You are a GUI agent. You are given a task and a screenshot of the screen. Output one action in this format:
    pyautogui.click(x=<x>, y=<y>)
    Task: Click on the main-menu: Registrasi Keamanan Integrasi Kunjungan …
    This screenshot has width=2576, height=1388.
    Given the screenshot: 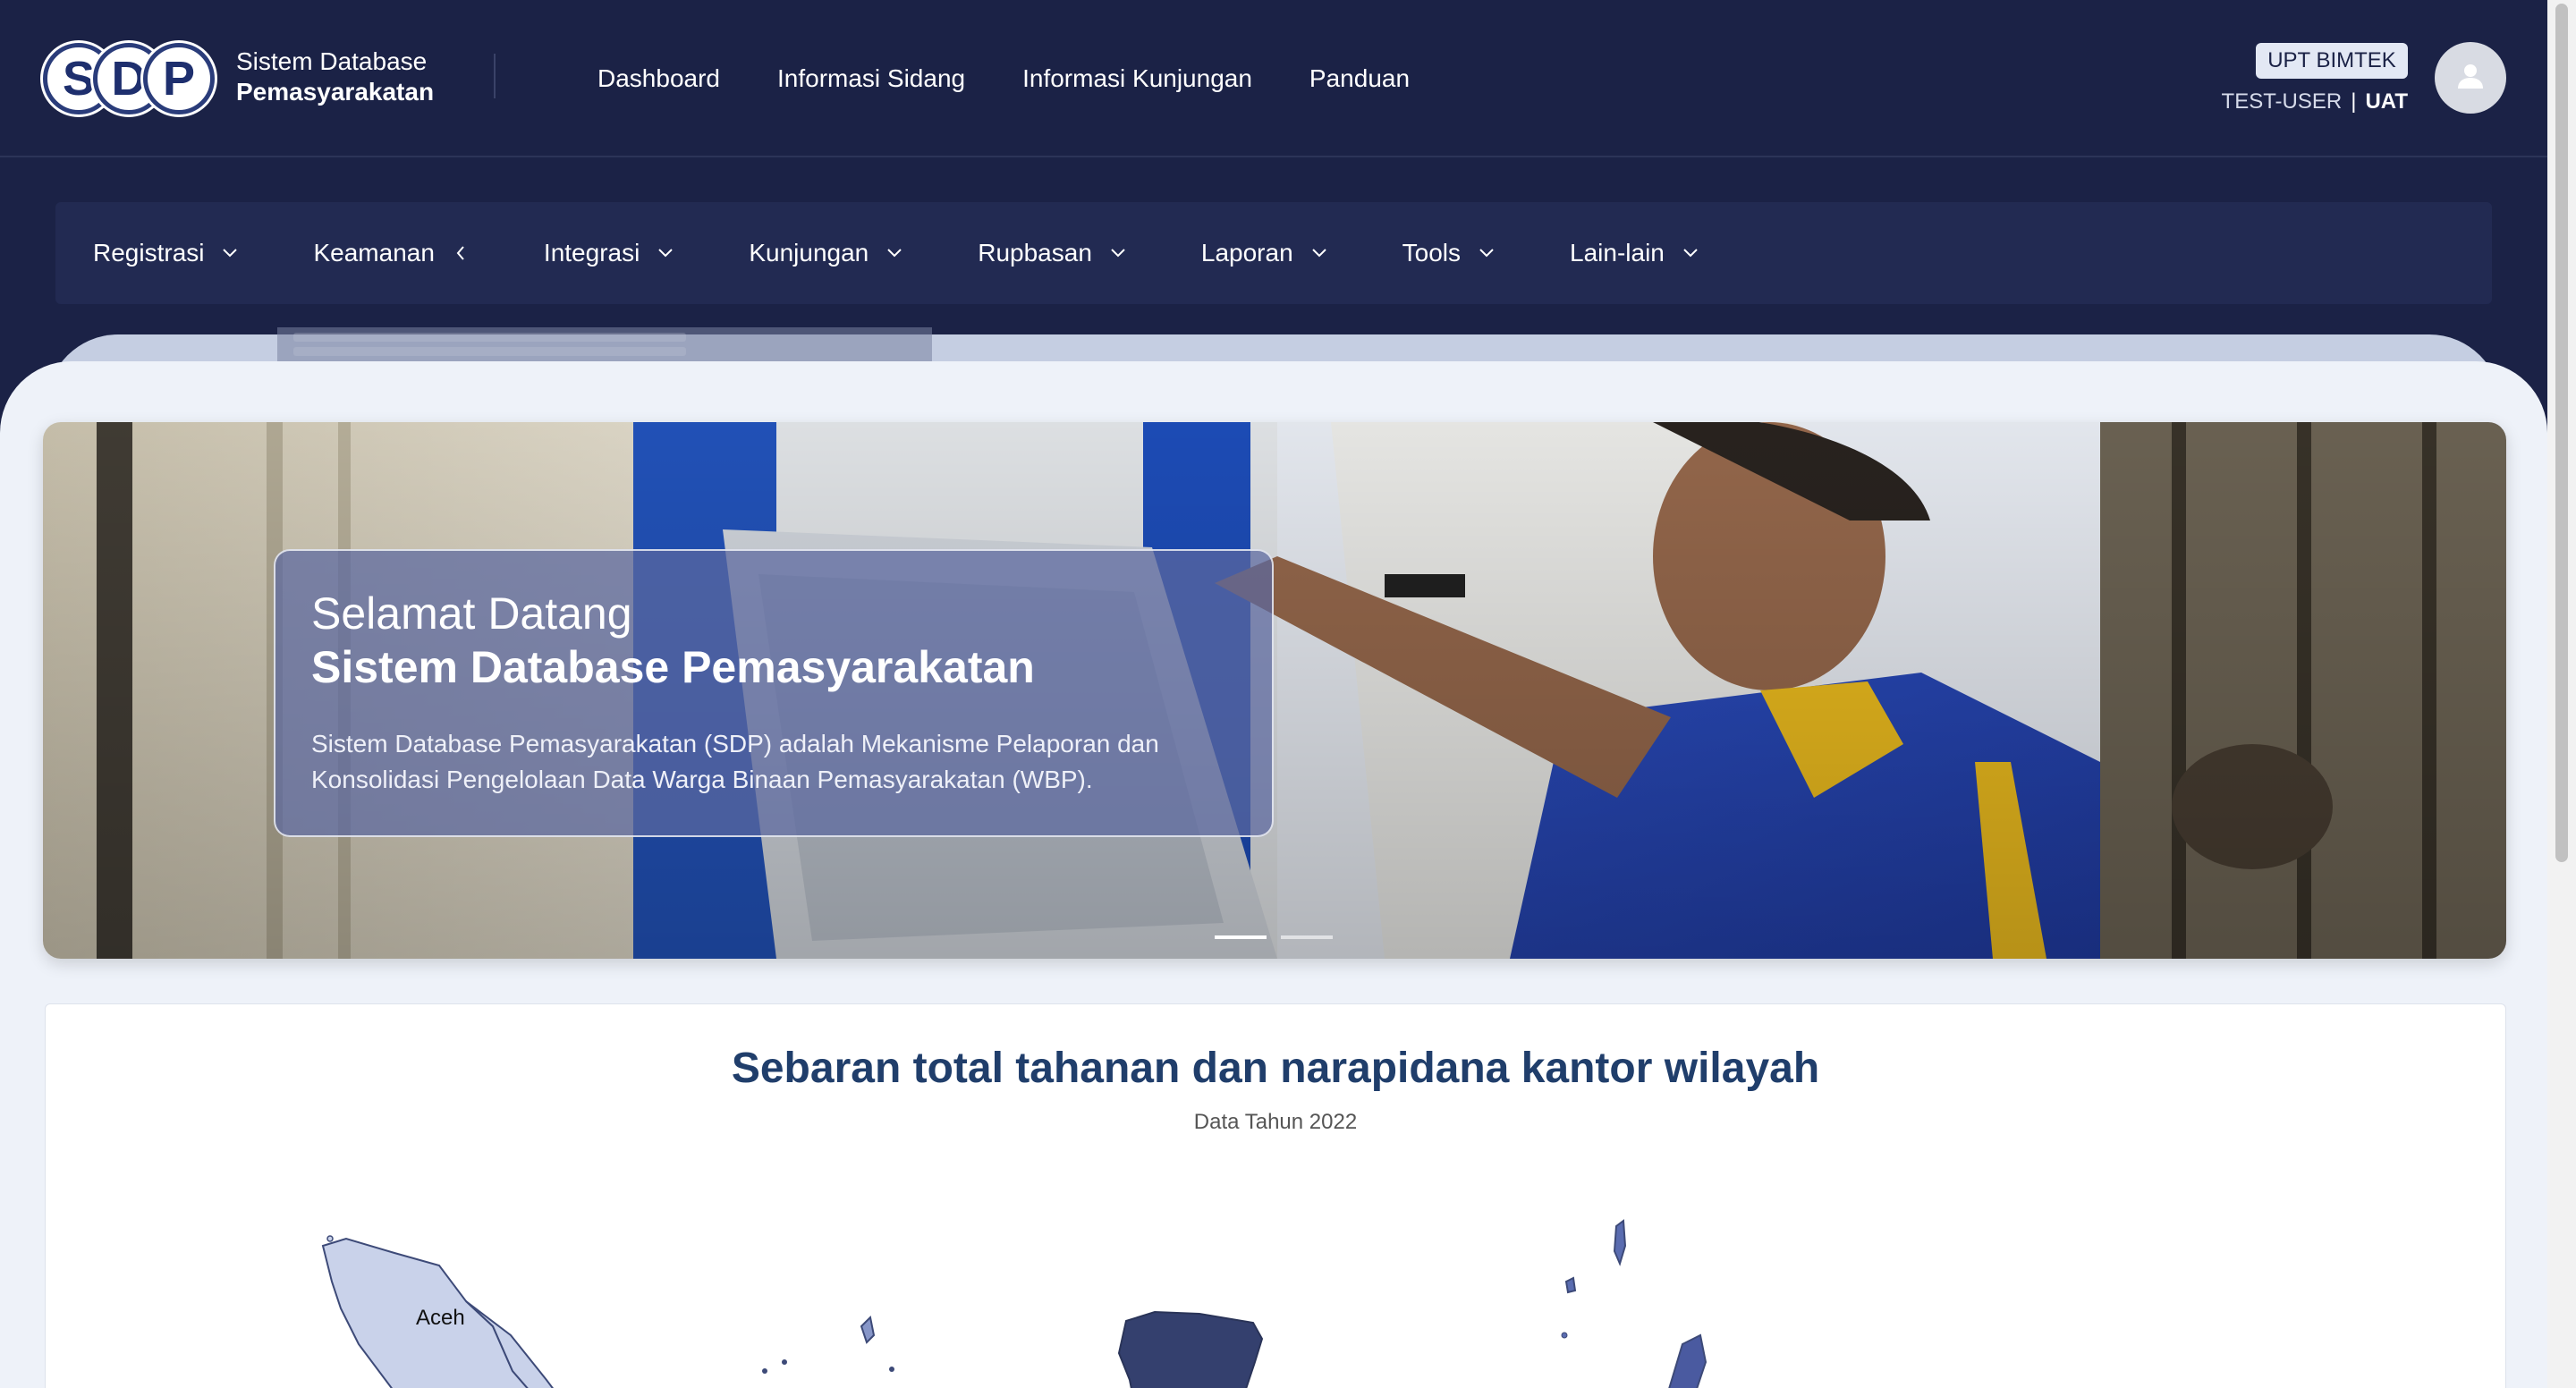 What is the action you would take?
    pyautogui.click(x=1273, y=253)
    